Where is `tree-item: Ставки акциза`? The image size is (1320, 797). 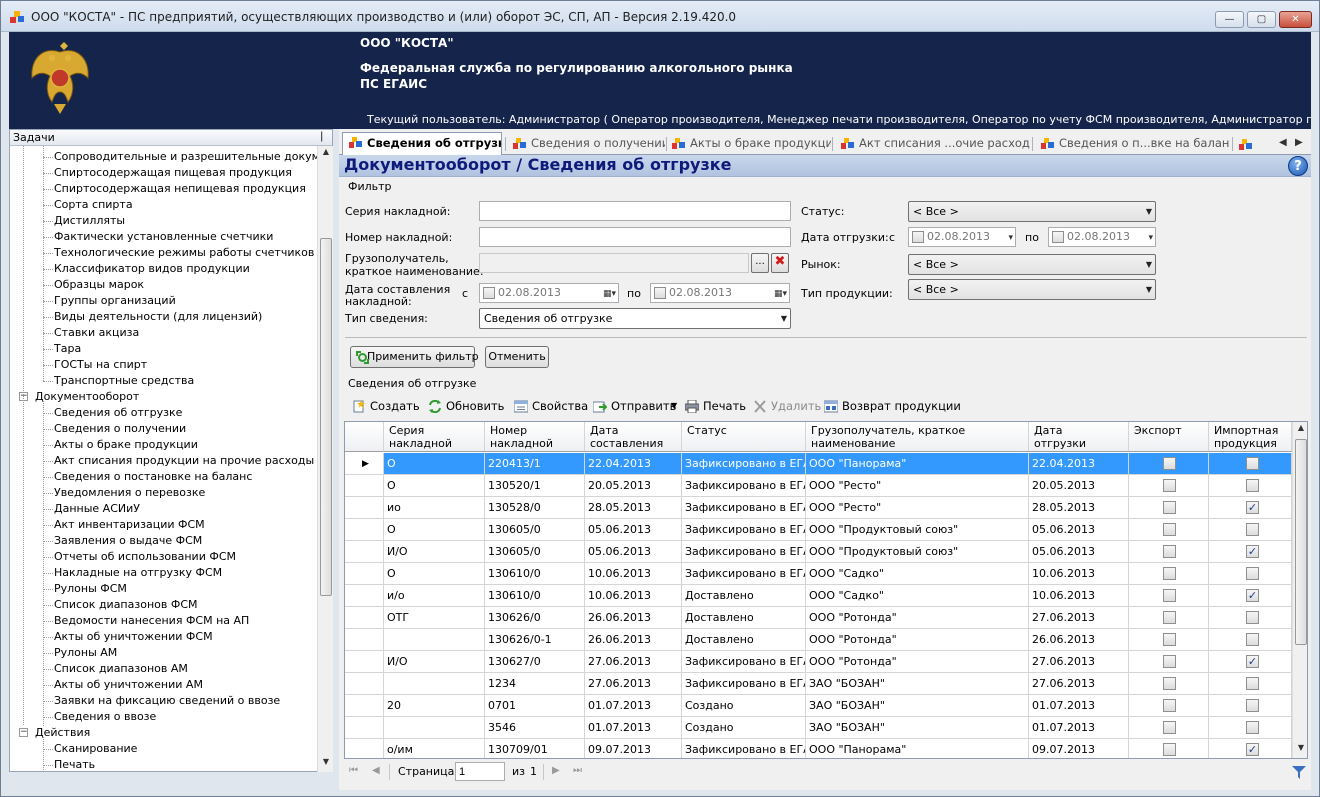
tree-item: Ставки акциза is located at coordinates (96, 333).